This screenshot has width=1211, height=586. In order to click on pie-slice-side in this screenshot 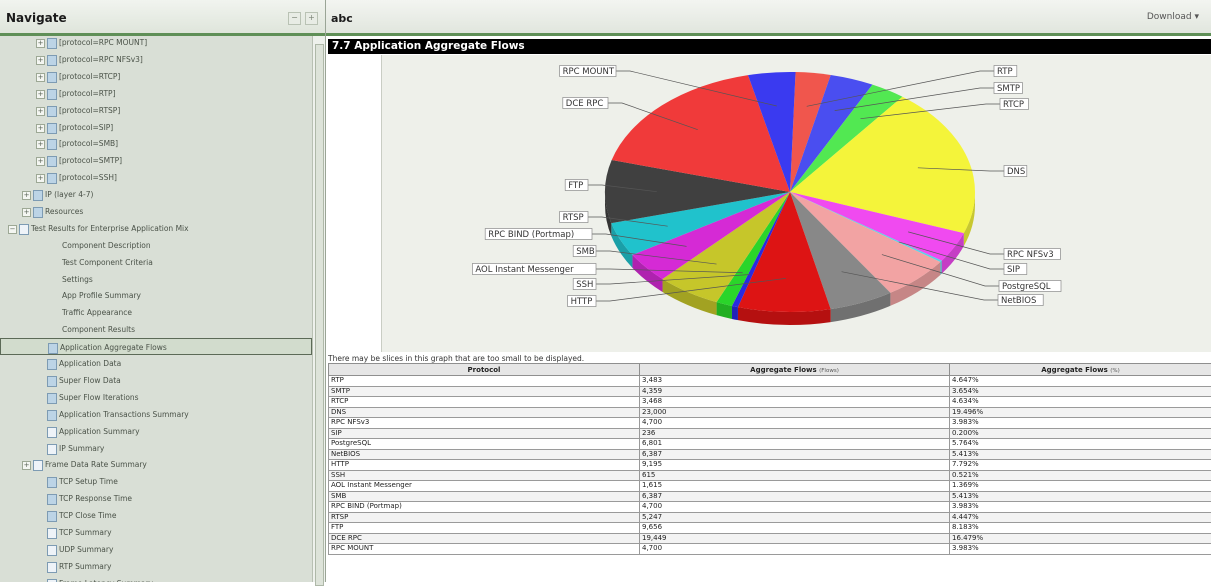, I will do `click(735, 313)`.